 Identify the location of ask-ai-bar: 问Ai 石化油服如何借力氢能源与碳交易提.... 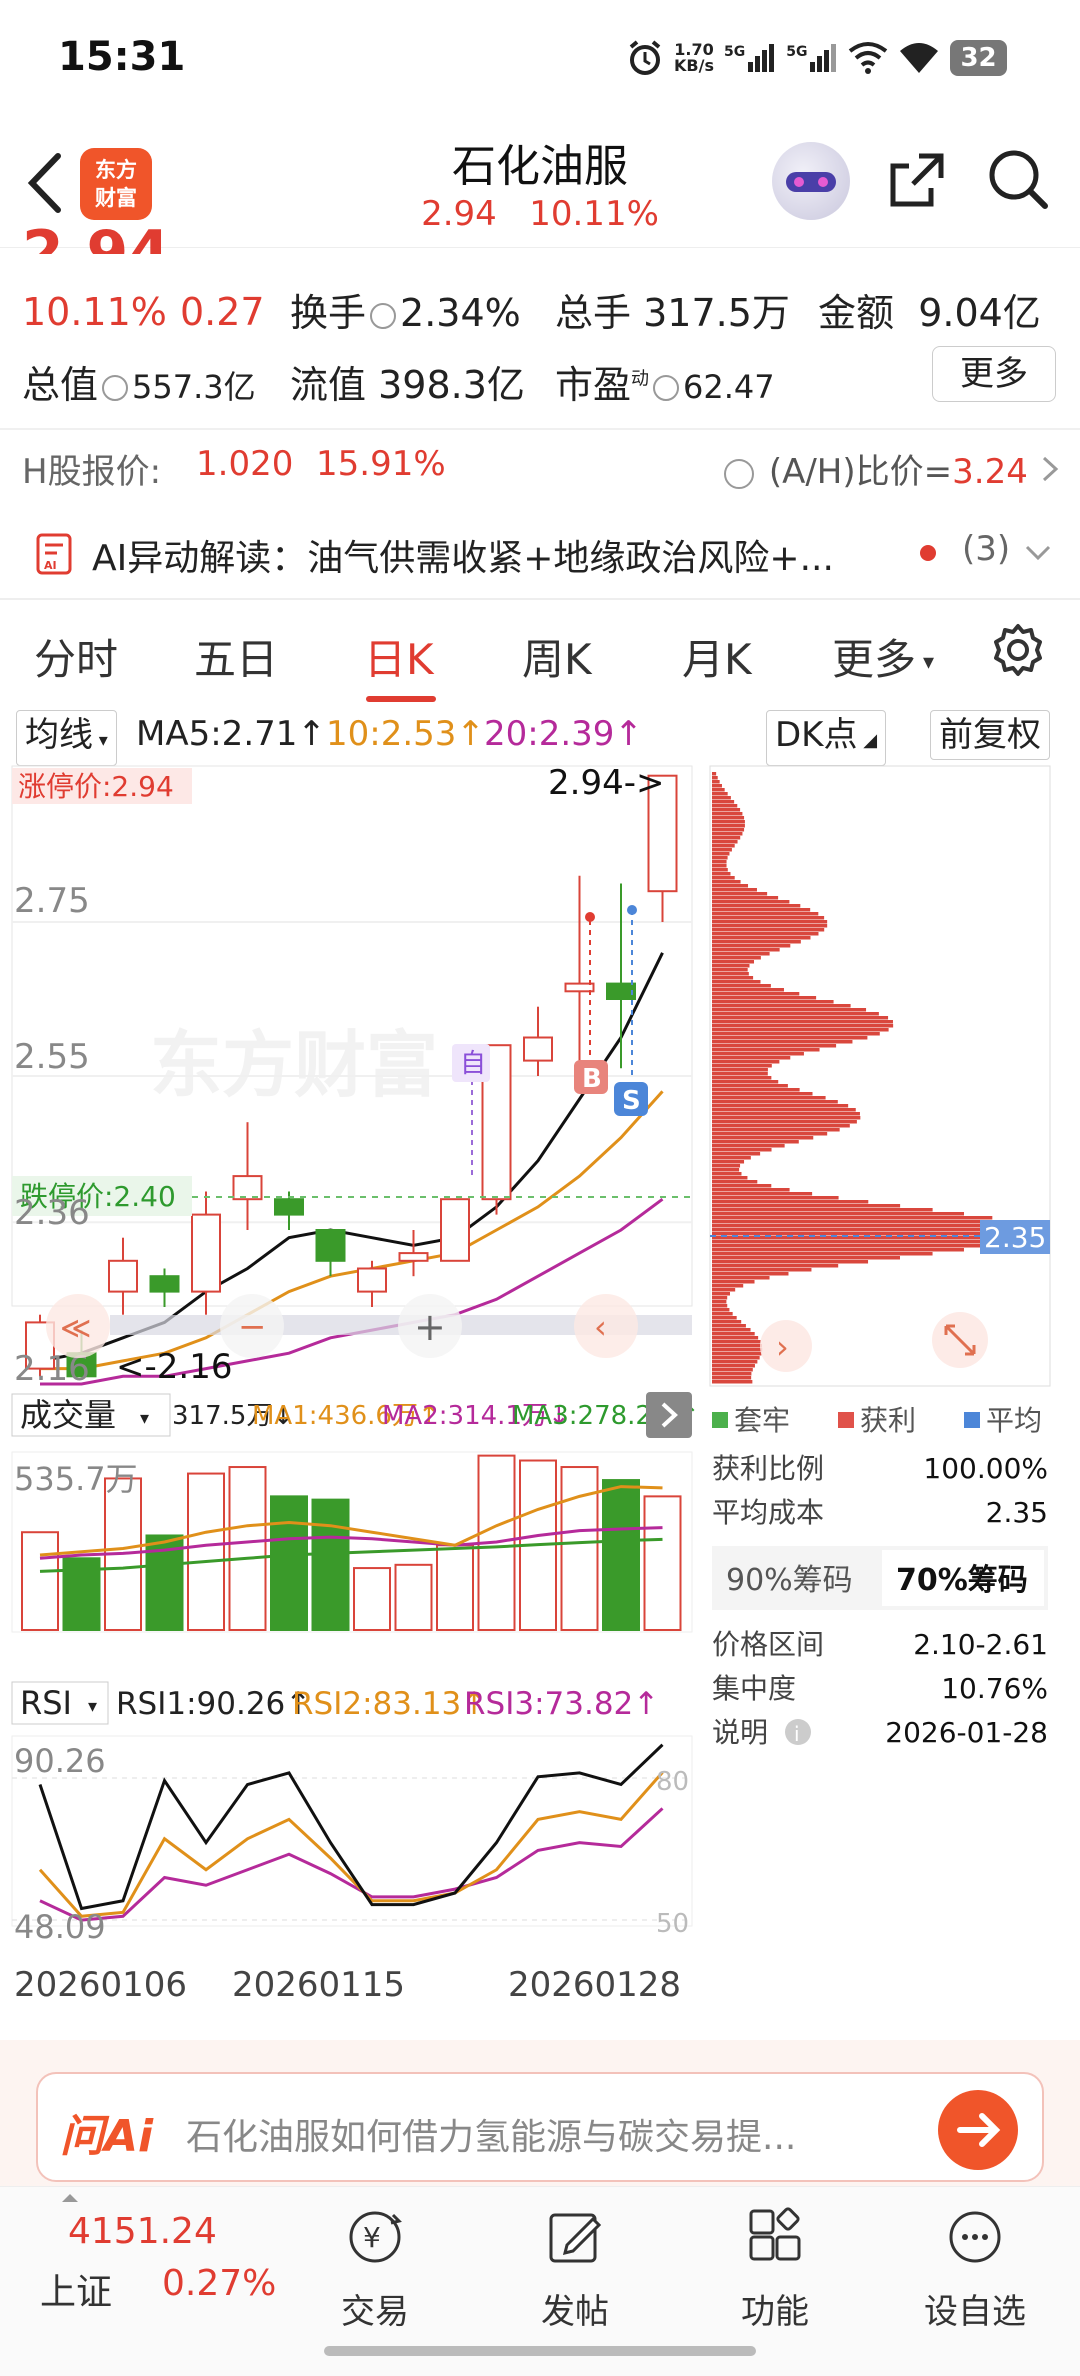
(540, 2127).